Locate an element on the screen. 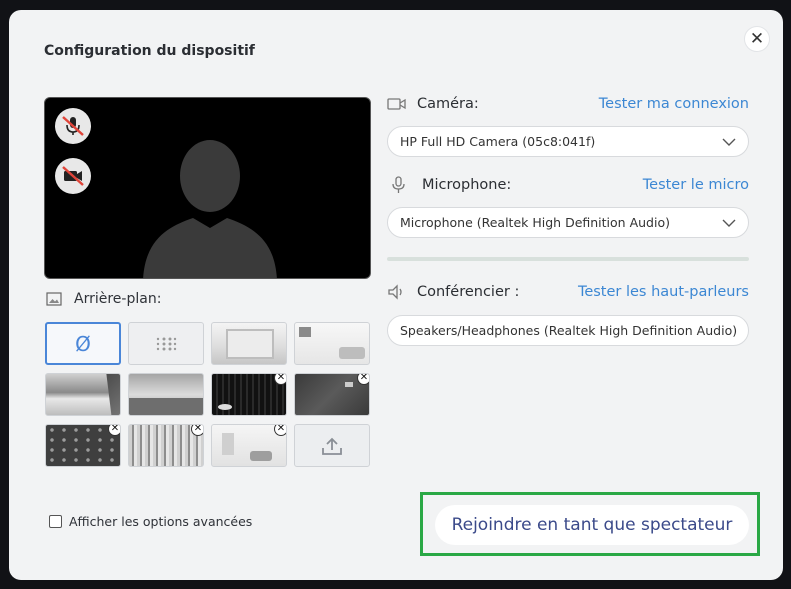  speaker-label: Conférencier : is located at coordinates (468, 292).